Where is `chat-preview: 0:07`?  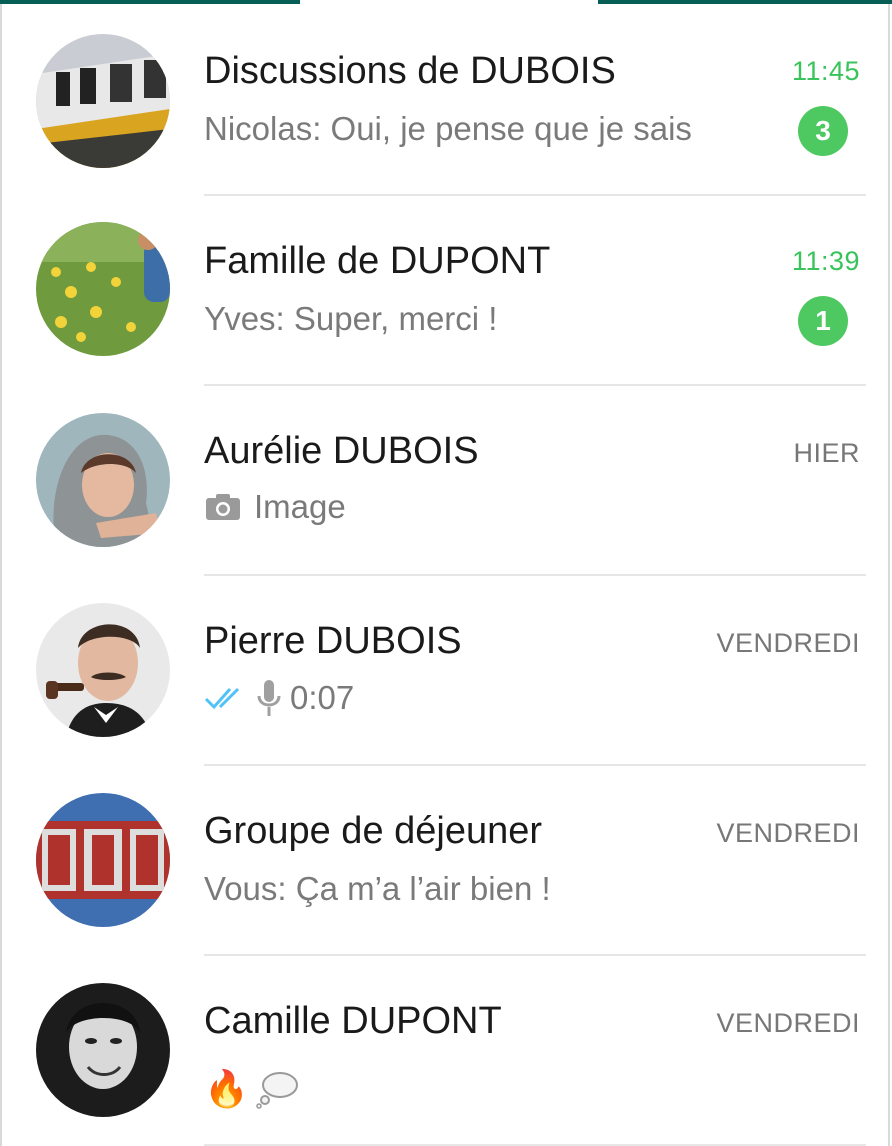
chat-preview: 0:07 is located at coordinates (322, 697).